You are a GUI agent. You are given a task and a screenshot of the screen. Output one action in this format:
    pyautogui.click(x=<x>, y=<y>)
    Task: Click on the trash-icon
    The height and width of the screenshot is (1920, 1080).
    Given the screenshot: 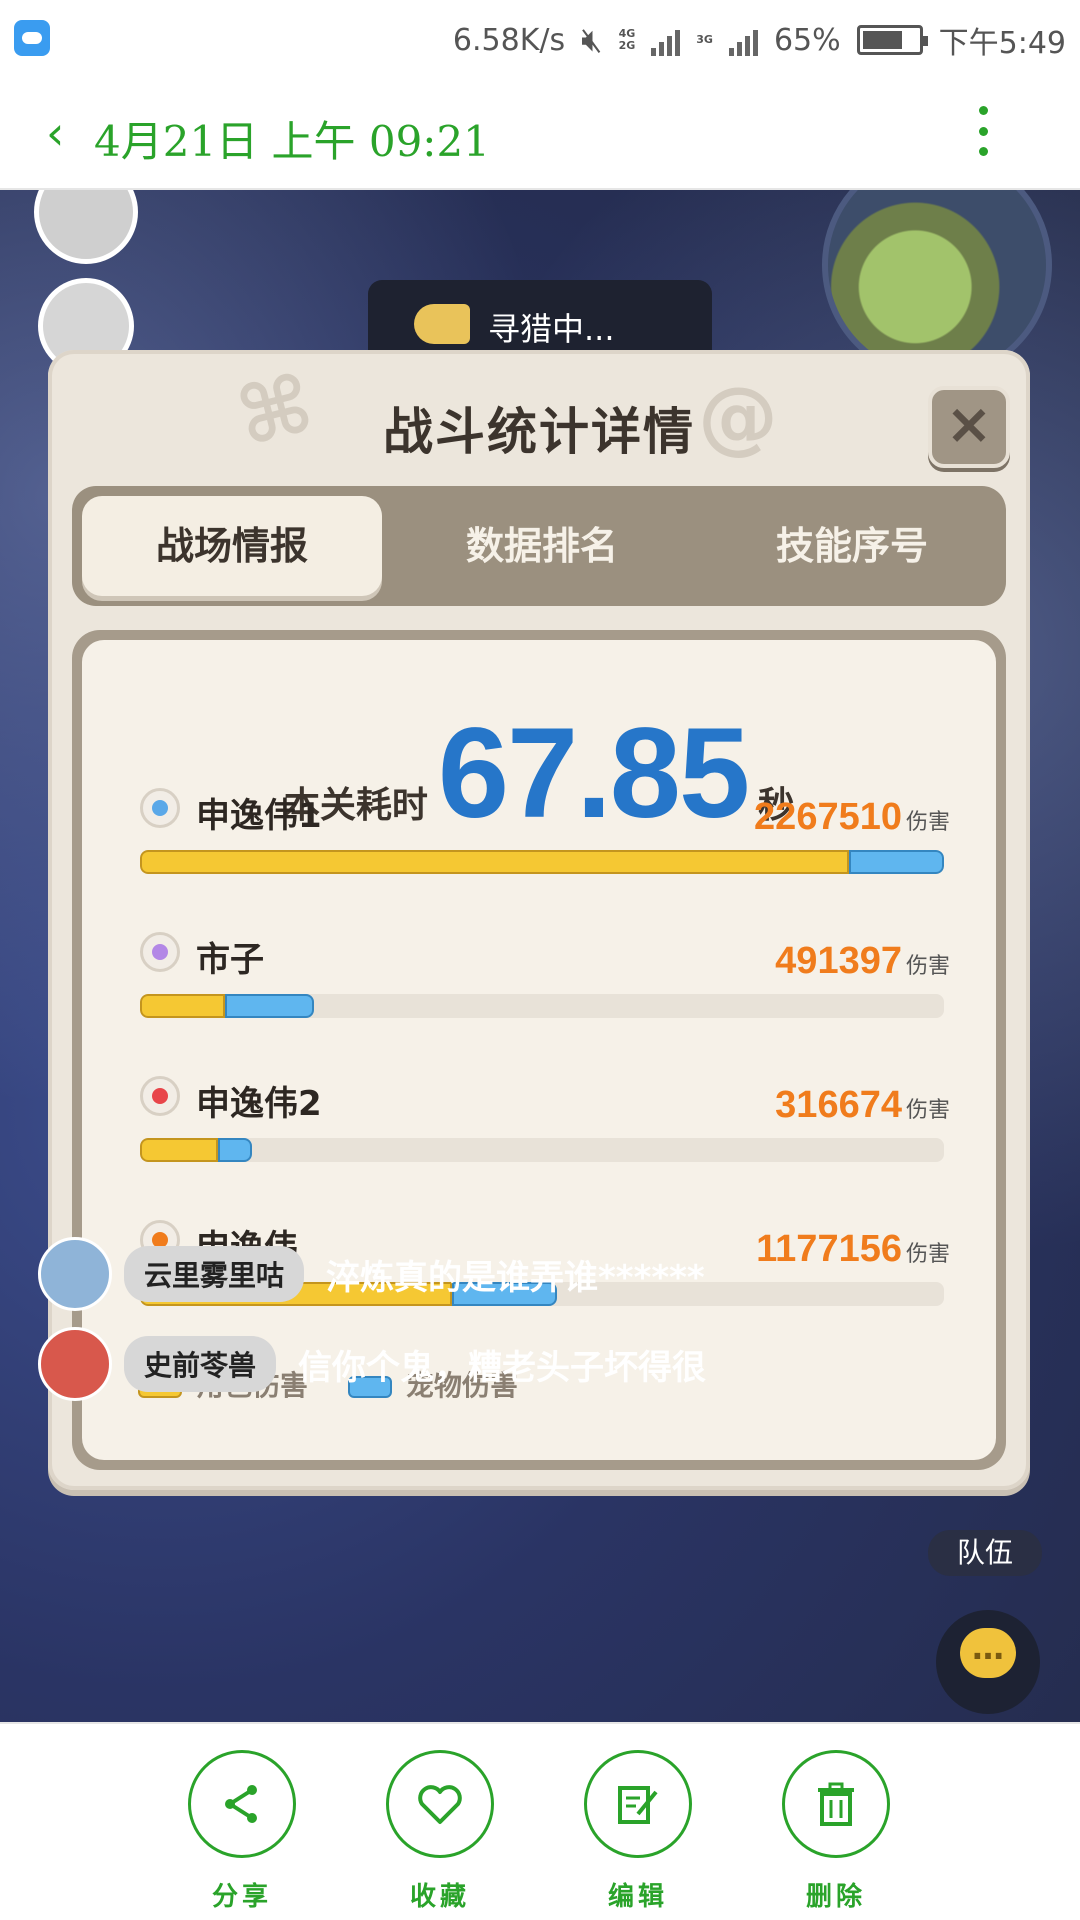 What is the action you would take?
    pyautogui.click(x=836, y=1804)
    